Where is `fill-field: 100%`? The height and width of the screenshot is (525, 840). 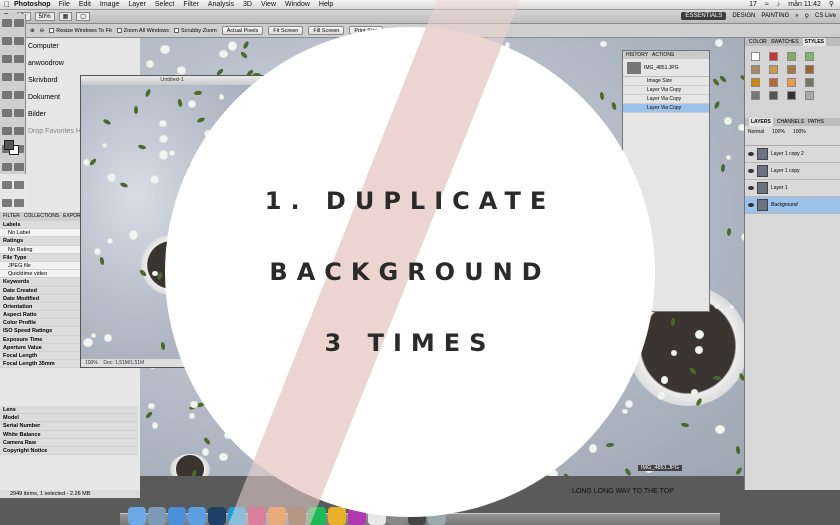 fill-field: 100% is located at coordinates (799, 135).